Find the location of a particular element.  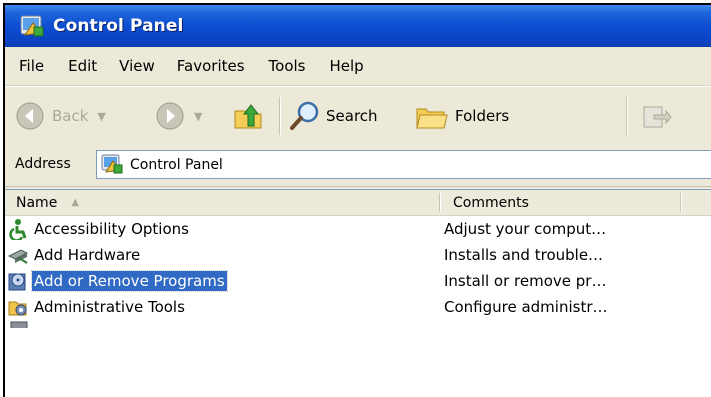

folders-label: Folders is located at coordinates (482, 116).